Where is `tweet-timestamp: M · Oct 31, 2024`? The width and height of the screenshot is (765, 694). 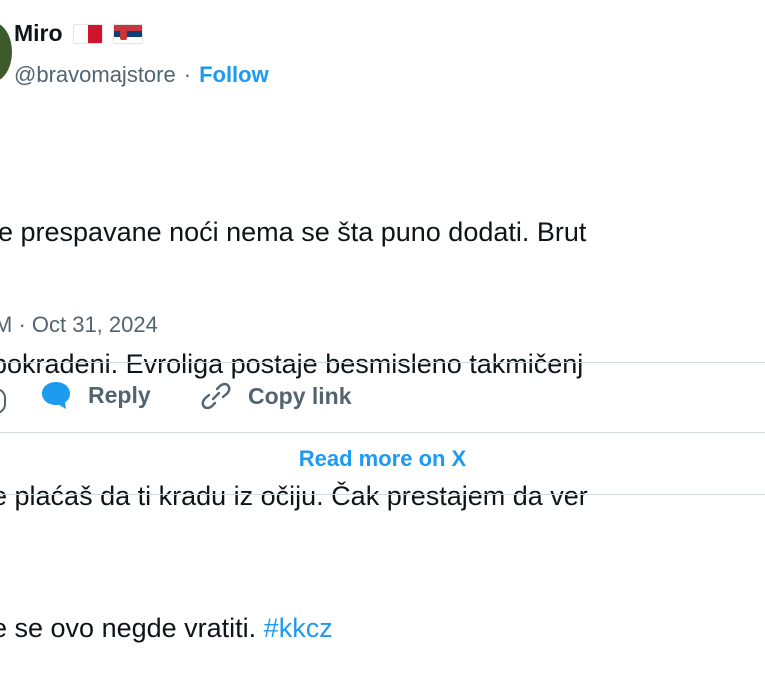 tweet-timestamp: M · Oct 31, 2024 is located at coordinates (79, 325).